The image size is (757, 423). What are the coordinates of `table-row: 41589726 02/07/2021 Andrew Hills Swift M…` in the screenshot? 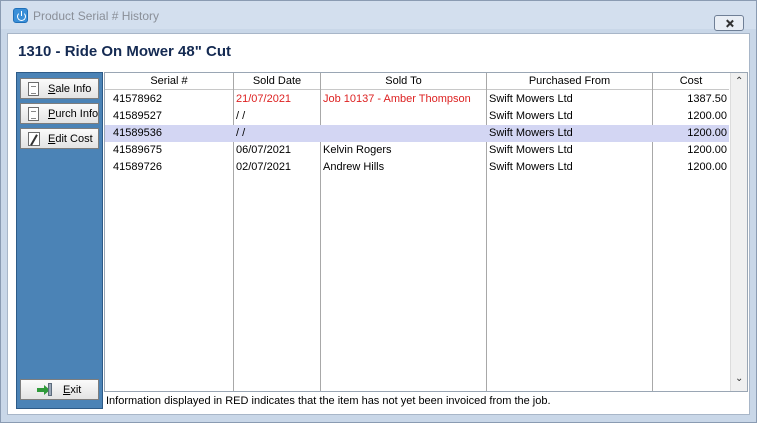 It's located at (417, 167).